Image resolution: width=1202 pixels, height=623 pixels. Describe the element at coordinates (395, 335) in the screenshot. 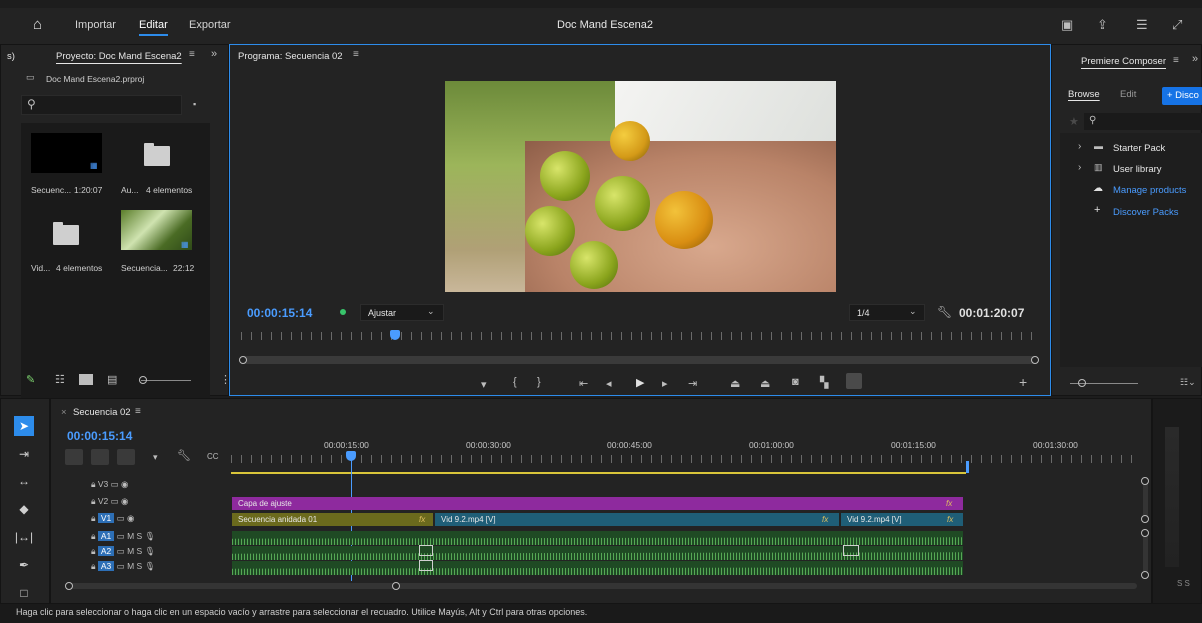

I see `playhead-marker` at that location.